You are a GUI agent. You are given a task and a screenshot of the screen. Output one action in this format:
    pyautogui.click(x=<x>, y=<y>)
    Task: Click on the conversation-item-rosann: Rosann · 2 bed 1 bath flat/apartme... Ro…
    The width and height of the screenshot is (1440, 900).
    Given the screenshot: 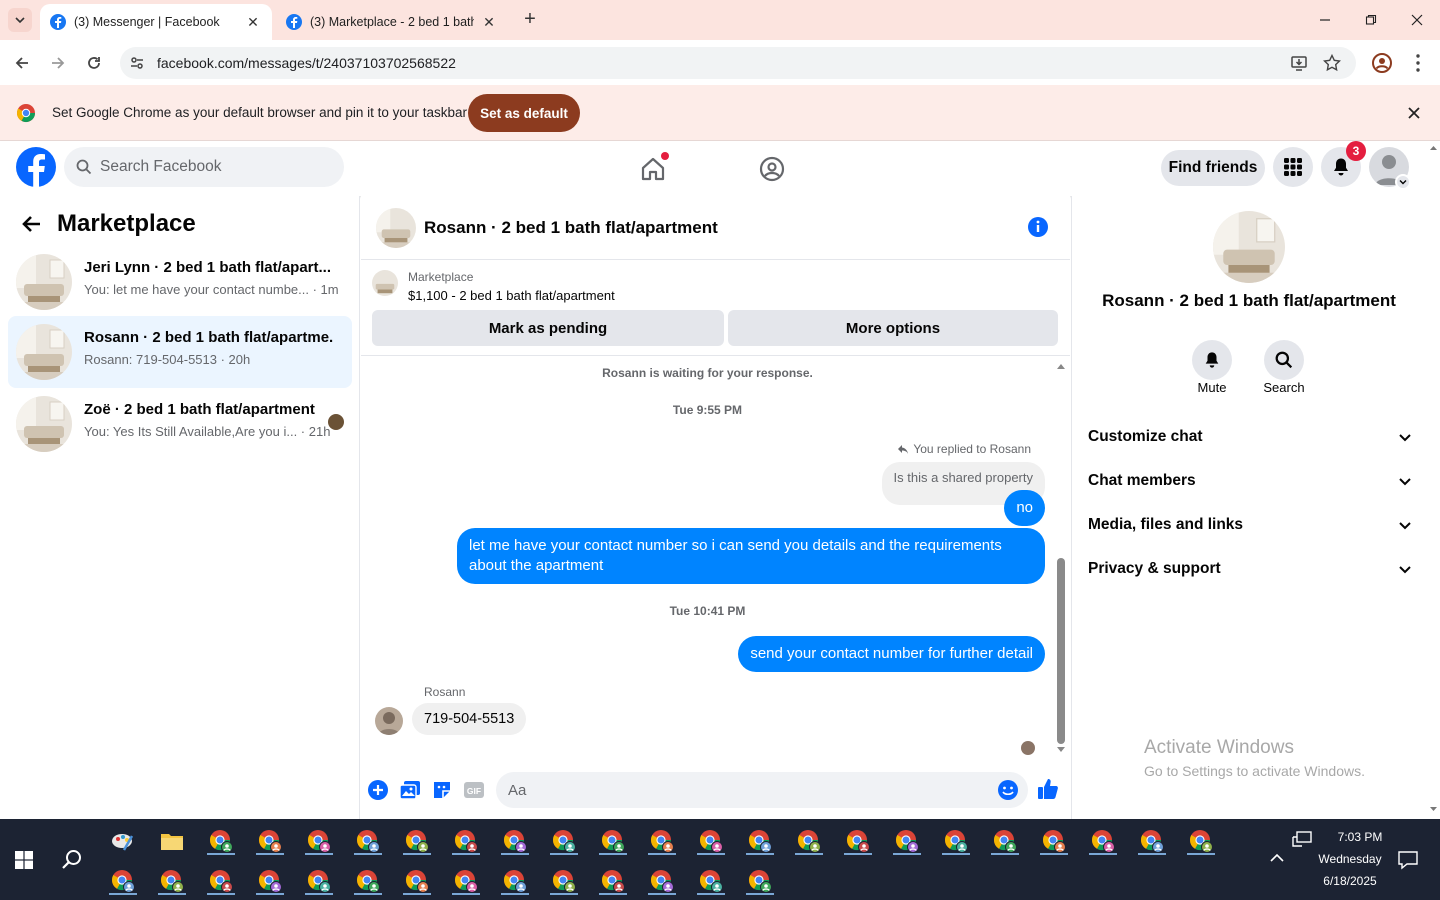 What is the action you would take?
    pyautogui.click(x=180, y=352)
    